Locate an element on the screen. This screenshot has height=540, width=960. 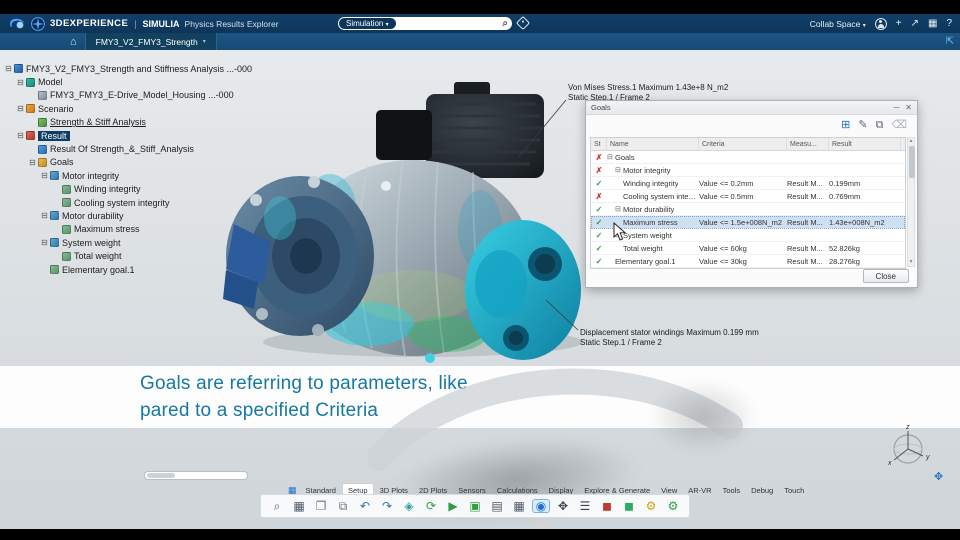
report-icon: ▤ is located at coordinates (497, 506).